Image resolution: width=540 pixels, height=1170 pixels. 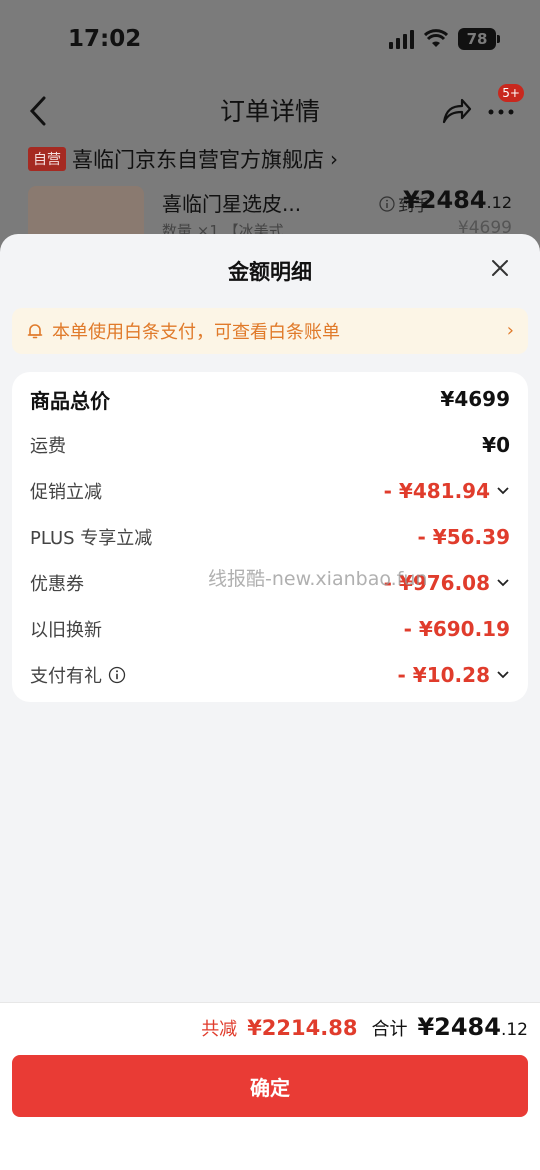 I want to click on row-label: 运费, so click(x=48, y=446).